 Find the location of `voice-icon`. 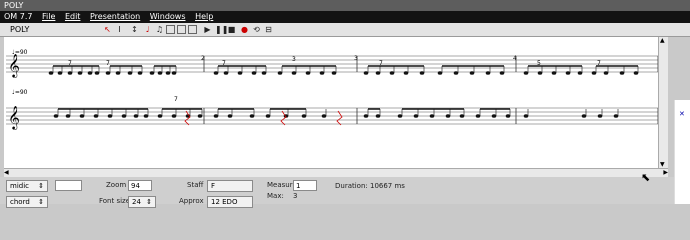

voice-icon is located at coordinates (192, 29).